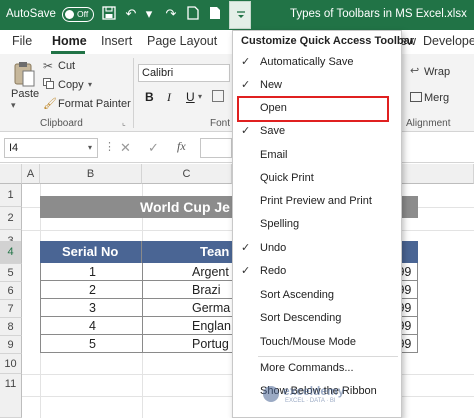 The image size is (474, 418). What do you see at coordinates (218, 96) in the screenshot?
I see `borders-icon` at bounding box center [218, 96].